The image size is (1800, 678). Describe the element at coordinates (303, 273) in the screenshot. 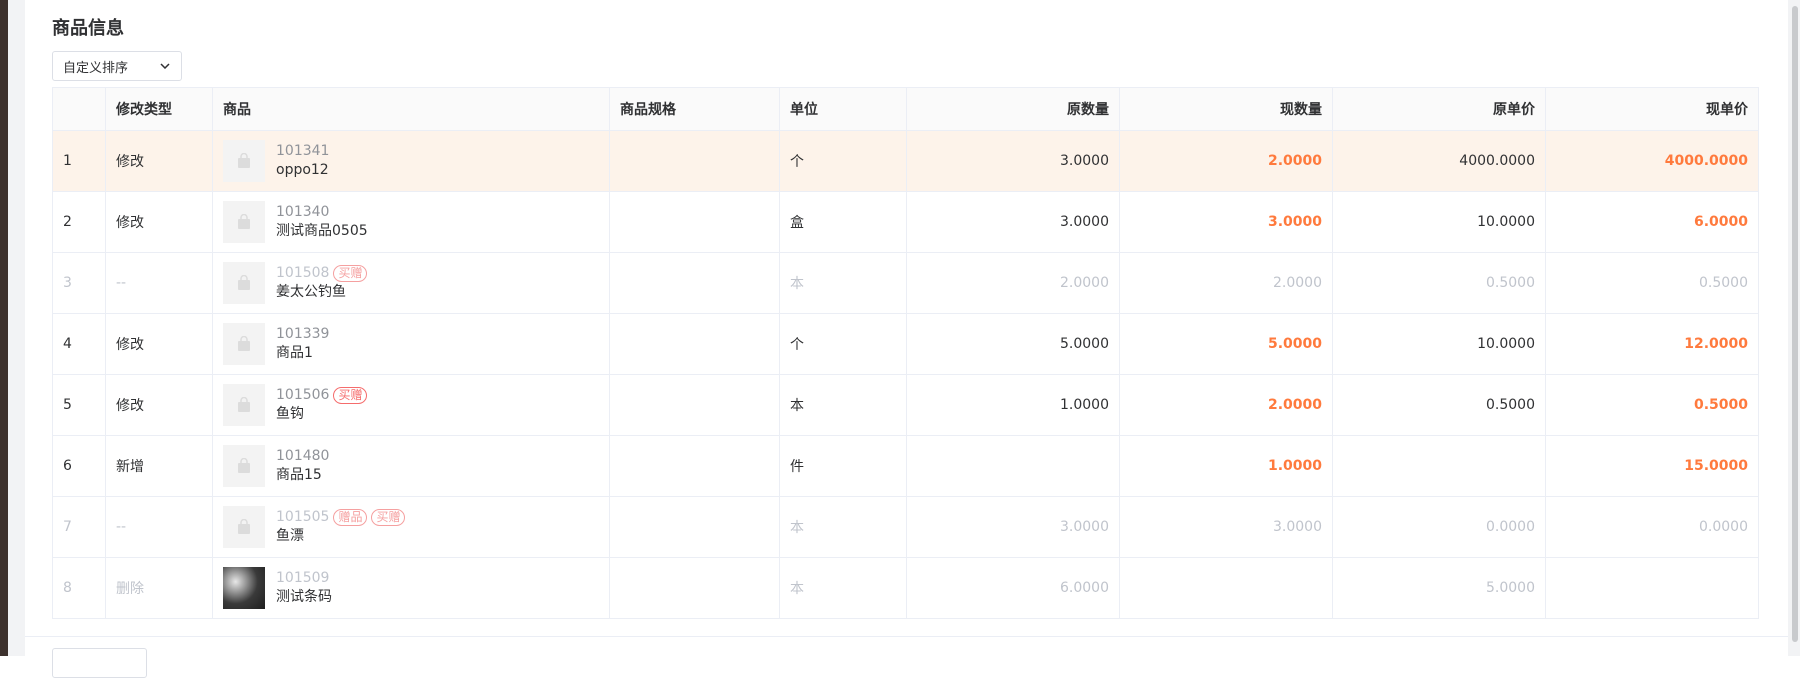

I see `product-code: 101508` at that location.